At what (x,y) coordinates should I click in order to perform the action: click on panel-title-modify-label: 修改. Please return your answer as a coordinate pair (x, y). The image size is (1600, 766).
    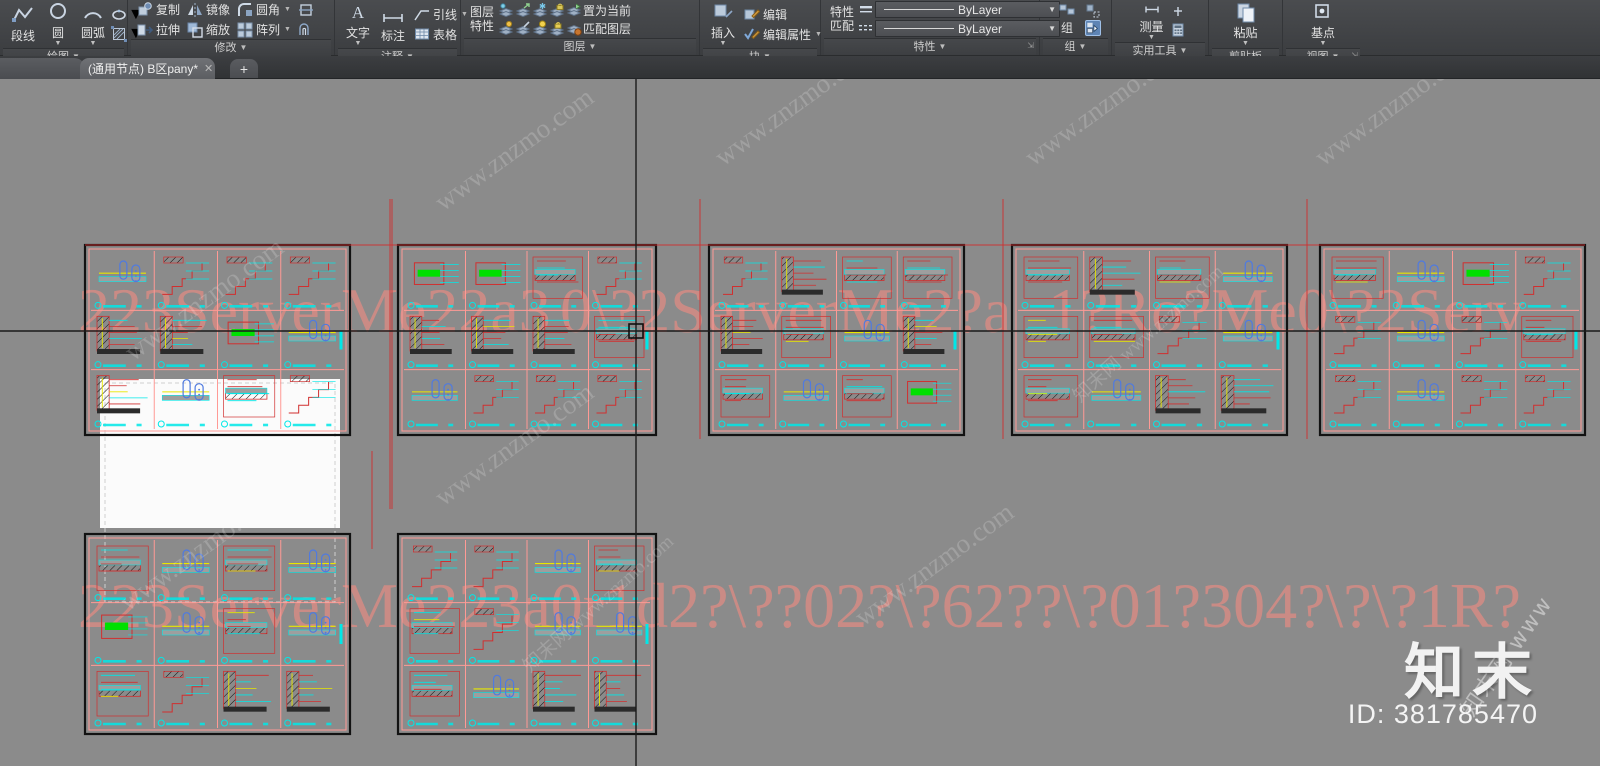
    Looking at the image, I should click on (225, 48).